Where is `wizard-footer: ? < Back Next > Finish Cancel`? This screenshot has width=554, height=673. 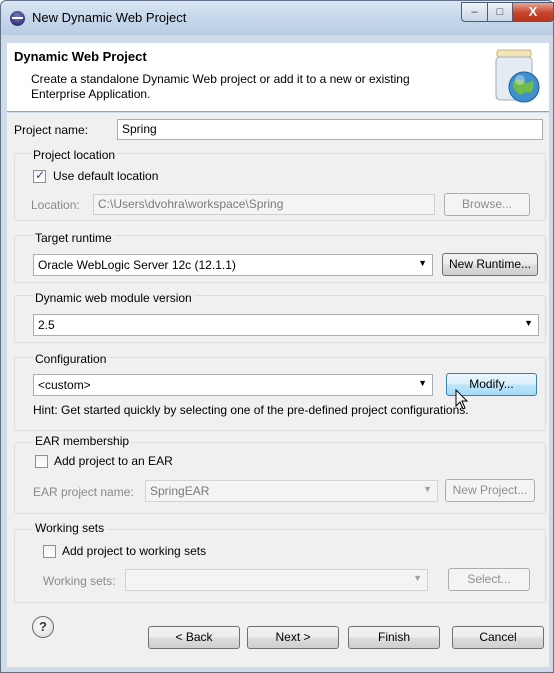 wizard-footer: ? < Back Next > Finish Cancel is located at coordinates (278, 635).